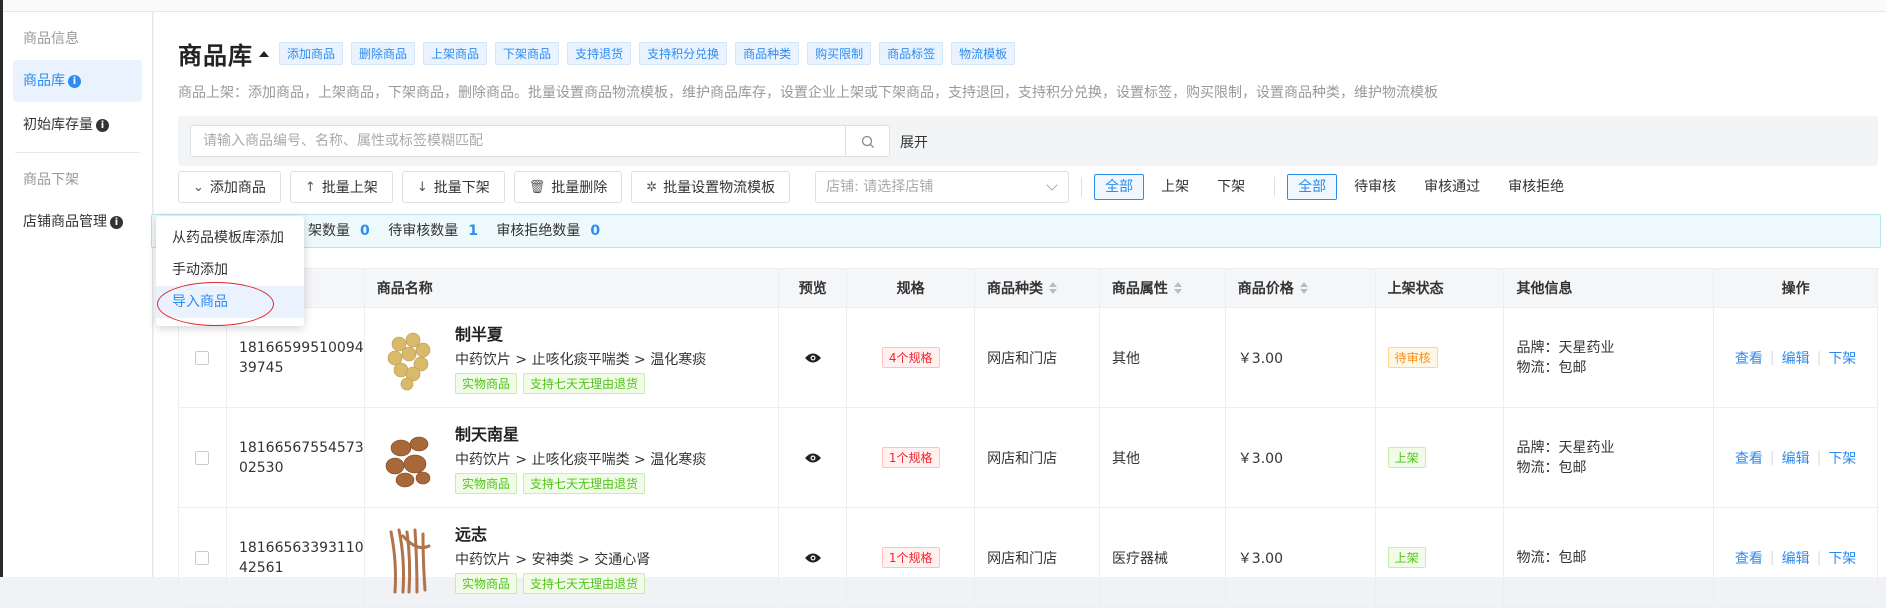 This screenshot has height=608, width=1886. What do you see at coordinates (230, 238) in the screenshot?
I see `menu-item-add-from-template: 从药品模板库添加` at bounding box center [230, 238].